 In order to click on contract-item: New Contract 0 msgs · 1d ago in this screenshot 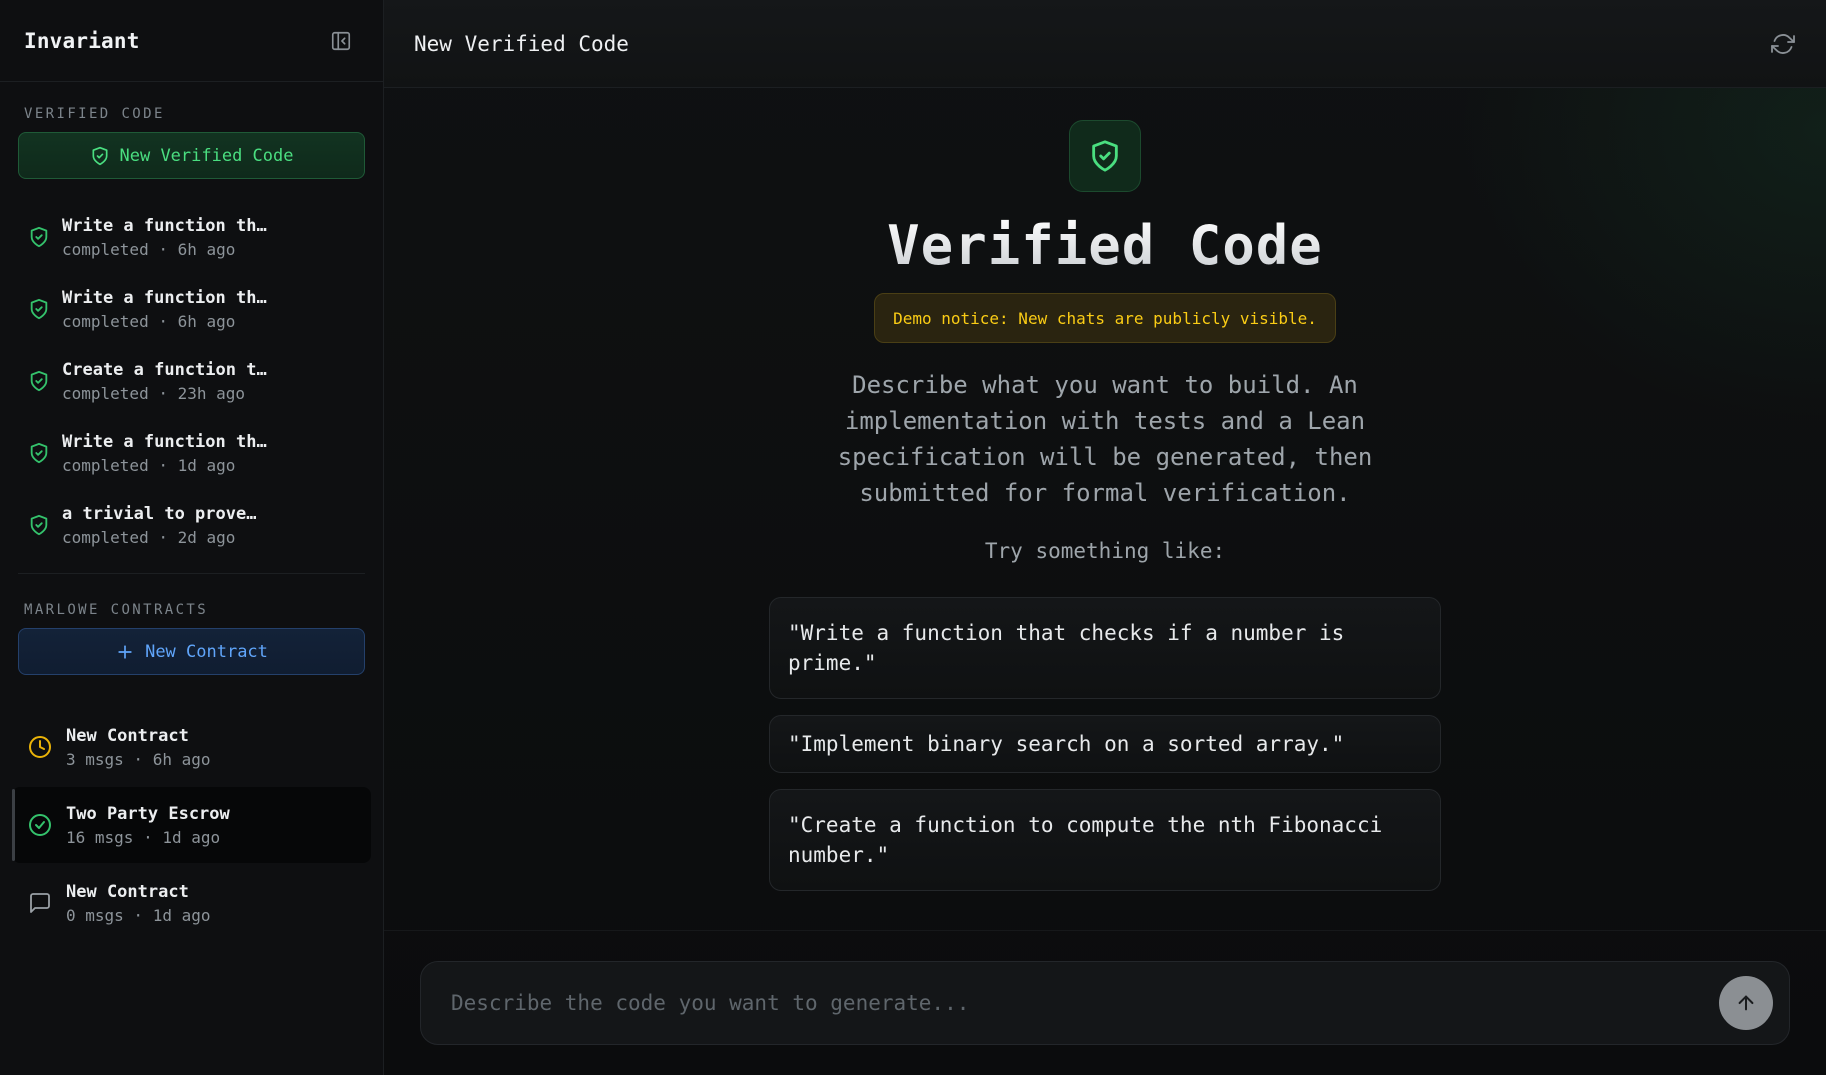, I will do `click(191, 903)`.